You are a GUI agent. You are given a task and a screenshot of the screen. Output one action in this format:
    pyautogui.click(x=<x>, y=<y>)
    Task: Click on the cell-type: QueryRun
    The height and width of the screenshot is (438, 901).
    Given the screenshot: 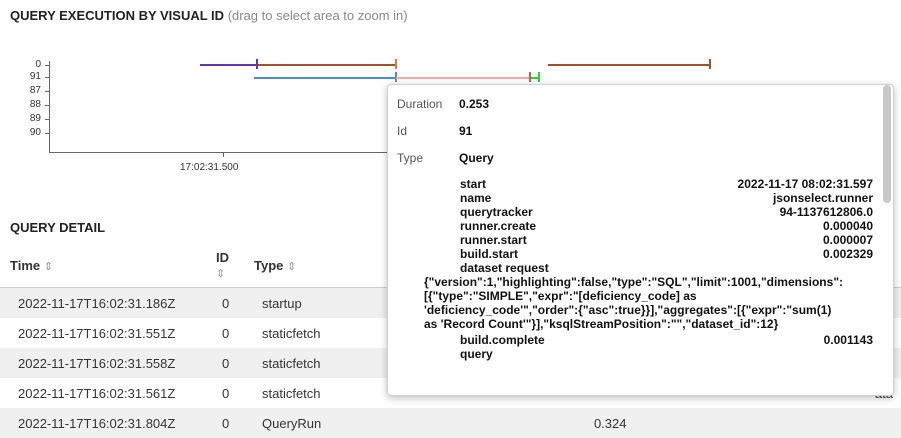 What is the action you would take?
    pyautogui.click(x=351, y=423)
    